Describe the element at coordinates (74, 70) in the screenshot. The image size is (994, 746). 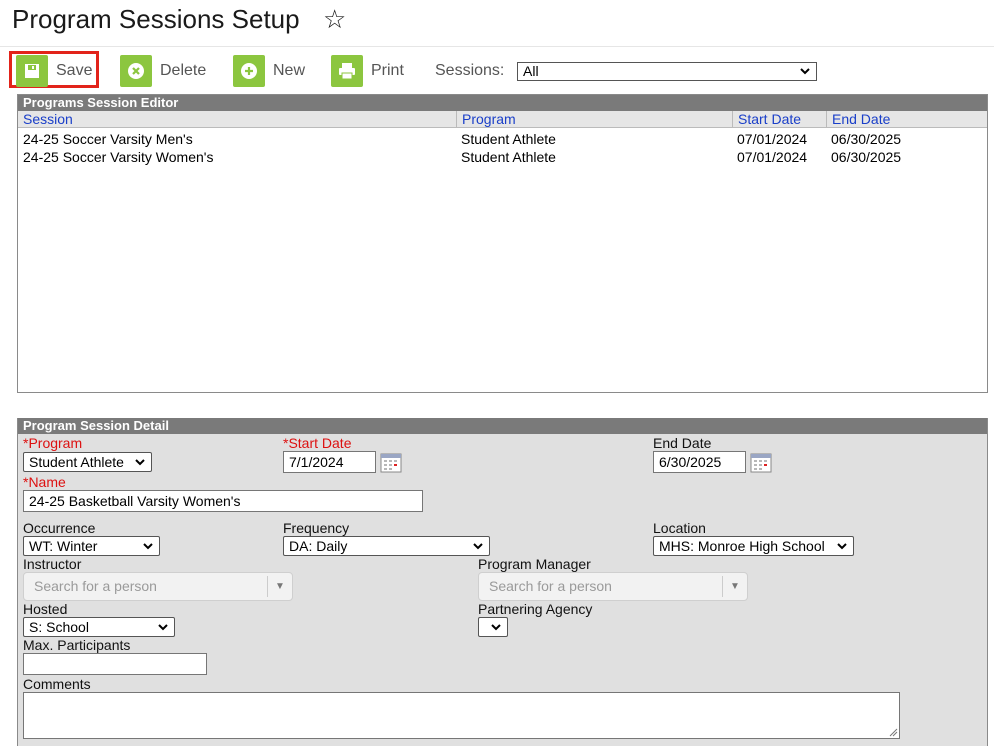
I see `save-label: Save` at that location.